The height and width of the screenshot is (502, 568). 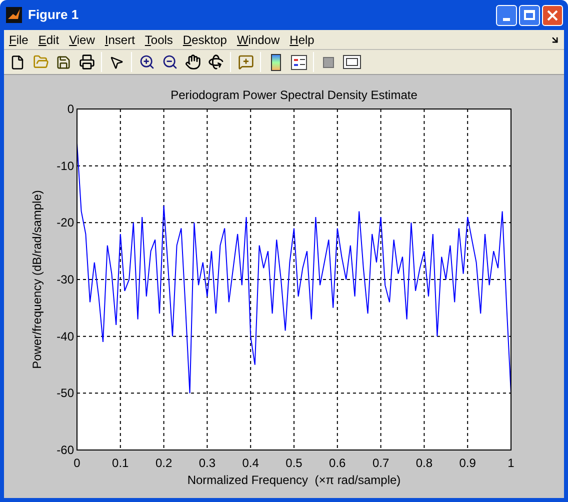 I want to click on menu-item: Edit, so click(x=48, y=39).